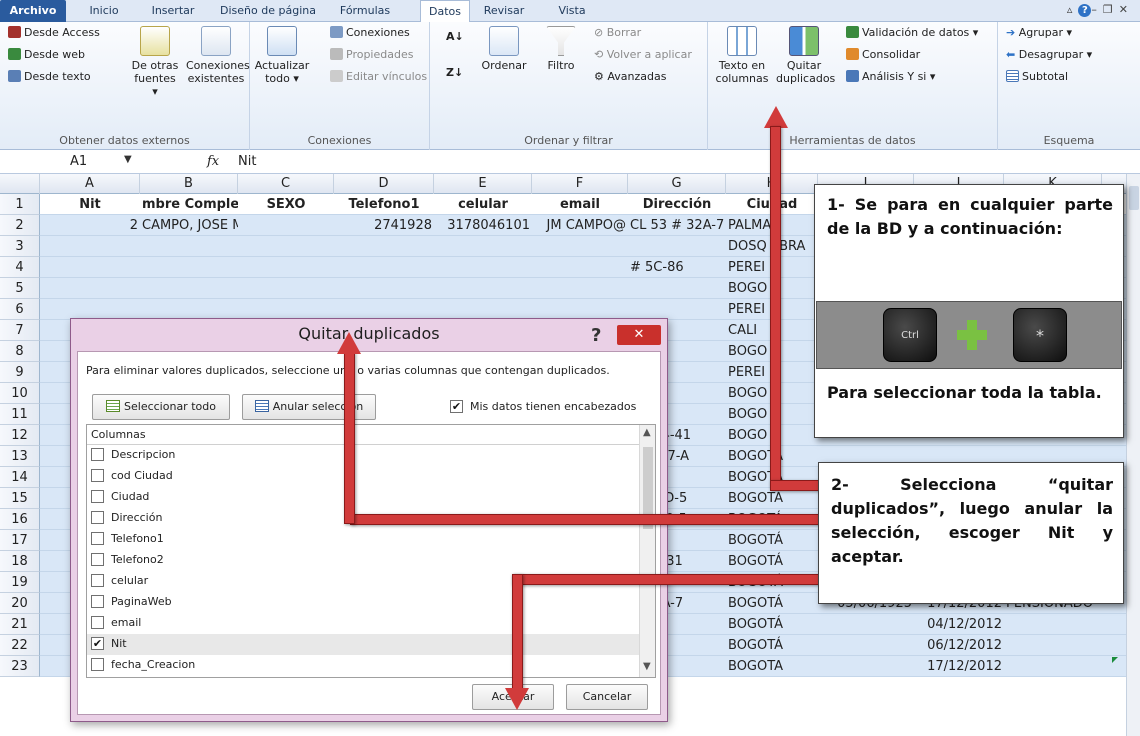  Describe the element at coordinates (161, 407) in the screenshot. I see `select-all-button: Seleccionar todo` at that location.